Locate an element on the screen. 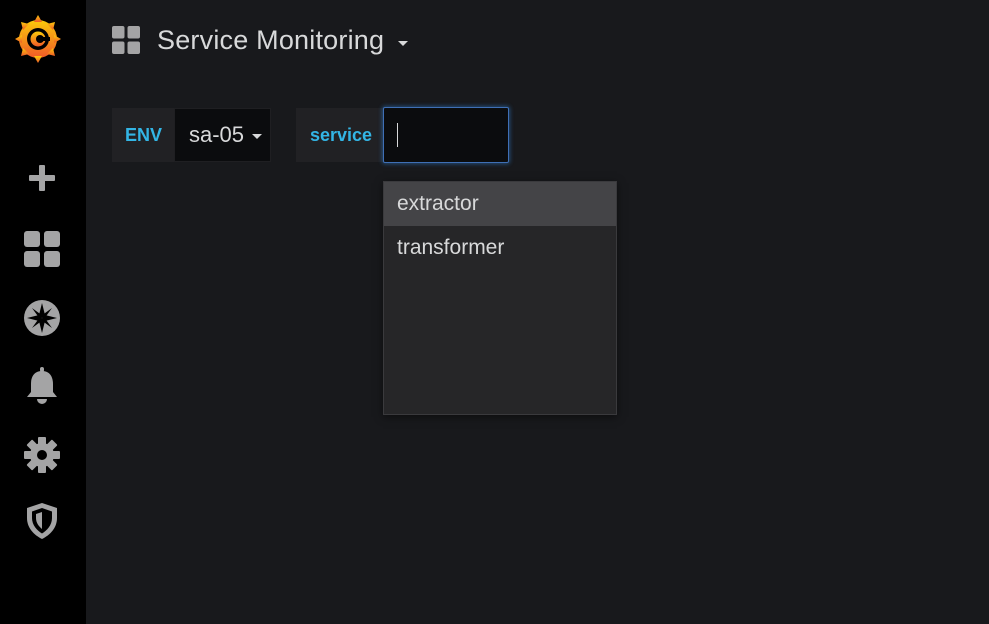 The height and width of the screenshot is (624, 989). dropdown-option-transformer: transformer is located at coordinates (500, 248).